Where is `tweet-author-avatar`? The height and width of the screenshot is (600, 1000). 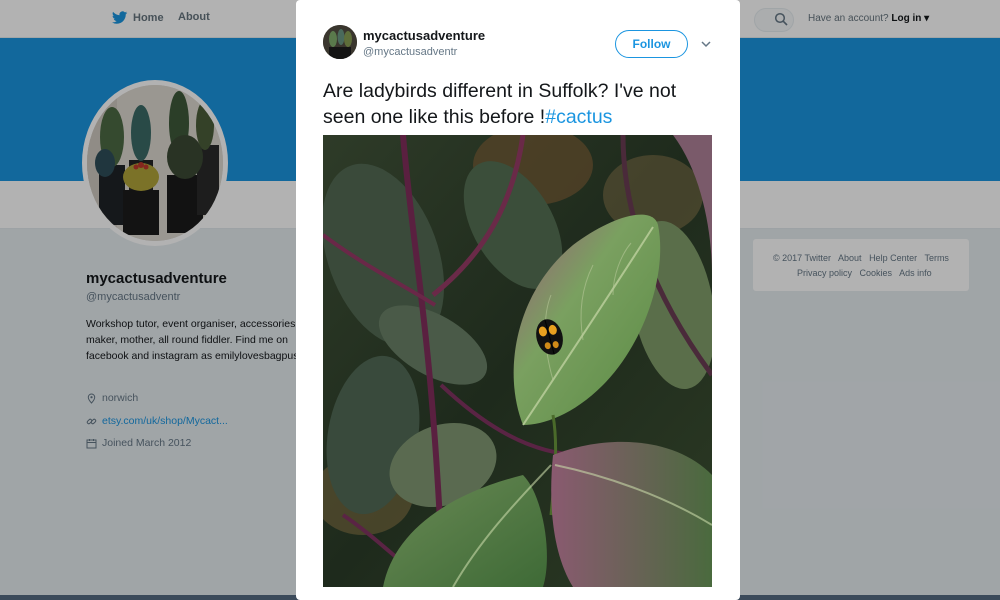
tweet-author-avatar is located at coordinates (340, 42).